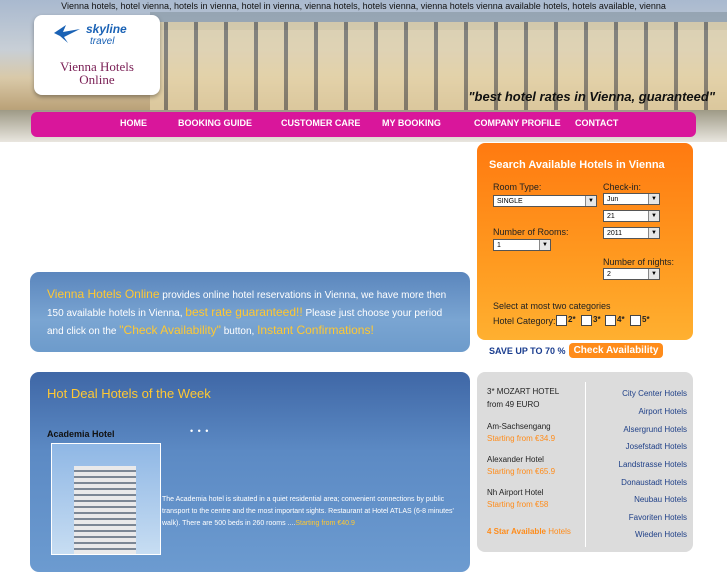 The height and width of the screenshot is (572, 727). What do you see at coordinates (320, 123) in the screenshot?
I see `nav-customer-care: CUSTOMER CARE` at bounding box center [320, 123].